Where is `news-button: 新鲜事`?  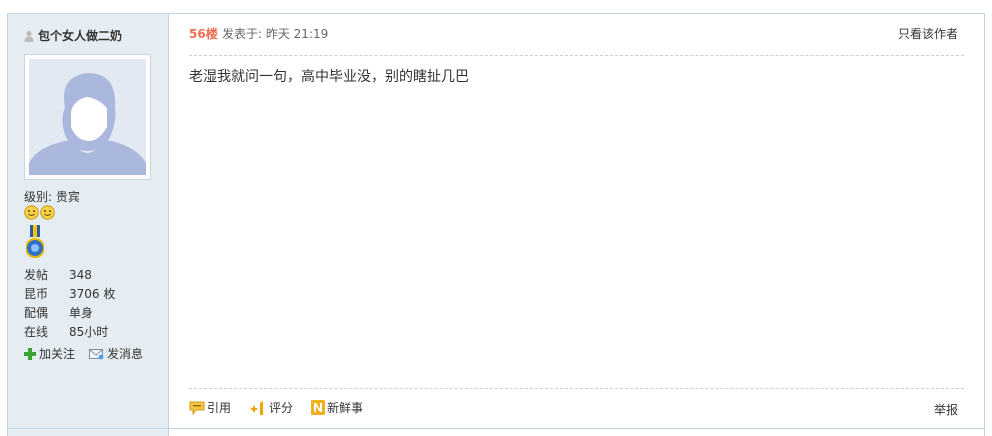
news-button: 新鲜事 is located at coordinates (337, 407).